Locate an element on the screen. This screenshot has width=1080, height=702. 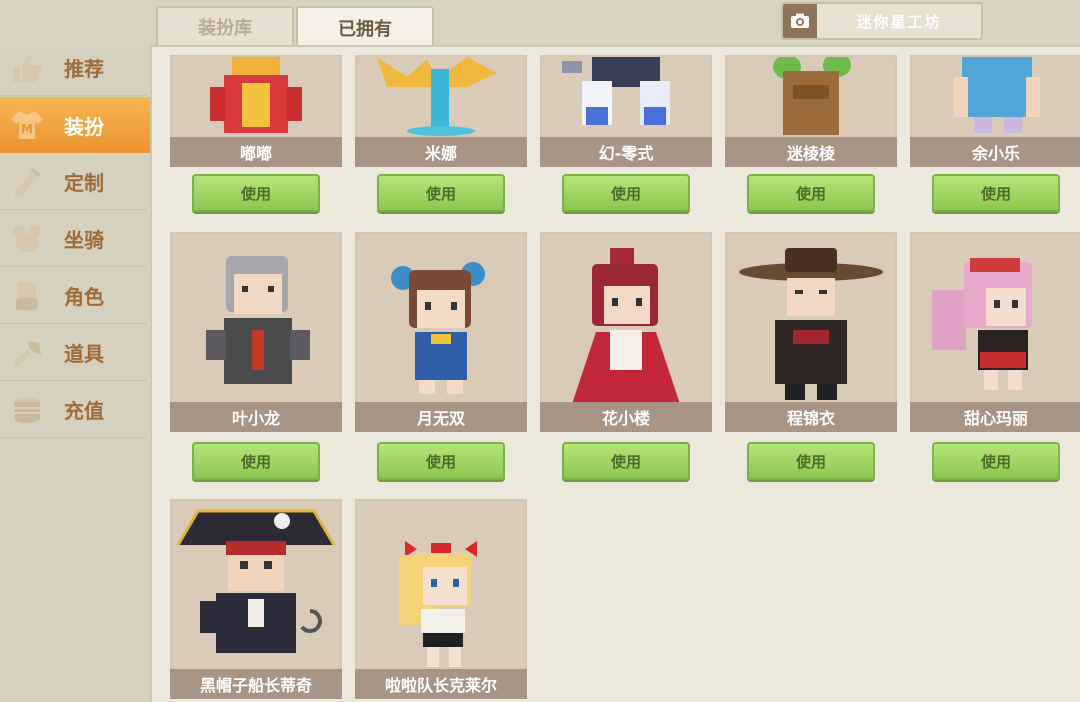
costume-name: 黑帽子船长蒂奇 is located at coordinates (256, 684).